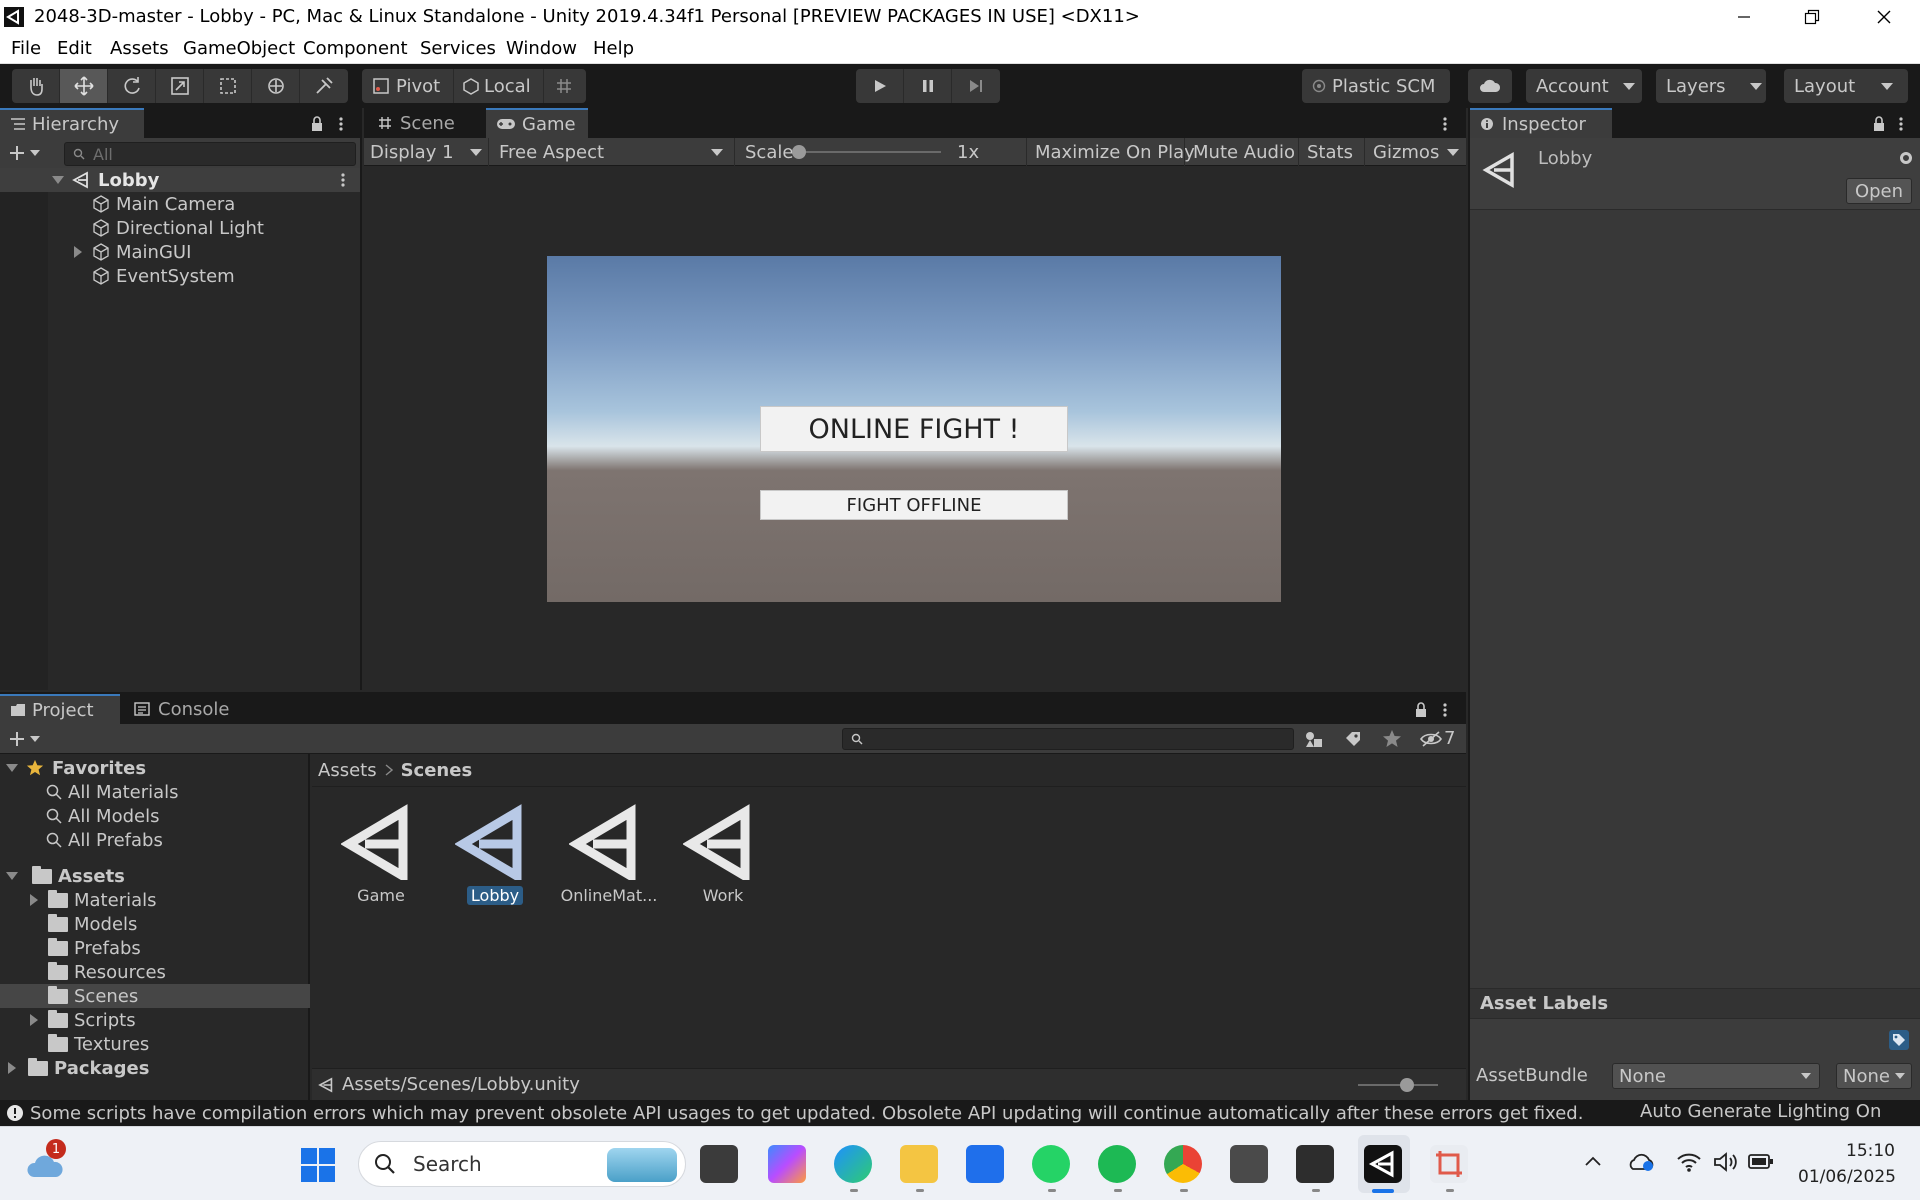 This screenshot has height=1200, width=1920. I want to click on project-search-input, so click(1068, 739).